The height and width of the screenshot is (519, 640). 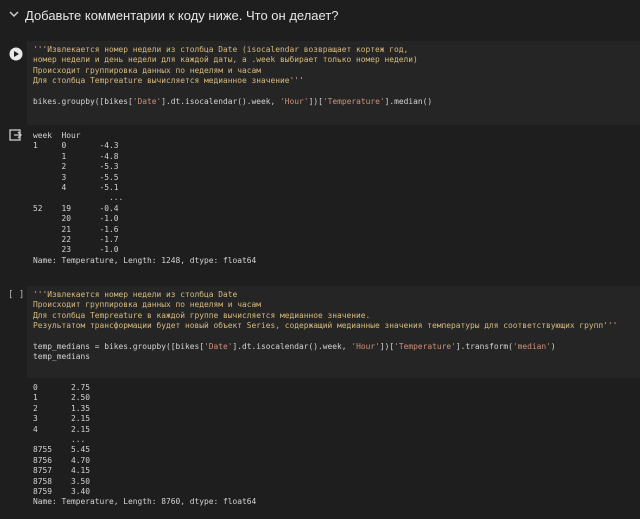 I want to click on code-token: bikes.groupby([bikes[, so click(x=83, y=102).